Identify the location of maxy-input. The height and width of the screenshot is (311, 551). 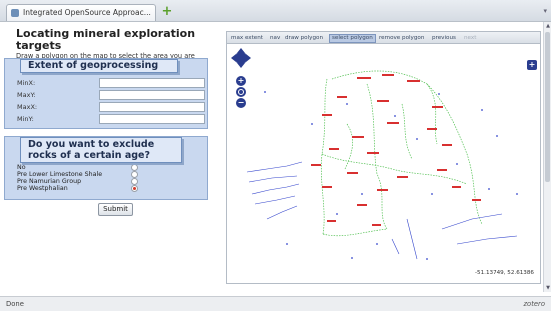
(152, 95).